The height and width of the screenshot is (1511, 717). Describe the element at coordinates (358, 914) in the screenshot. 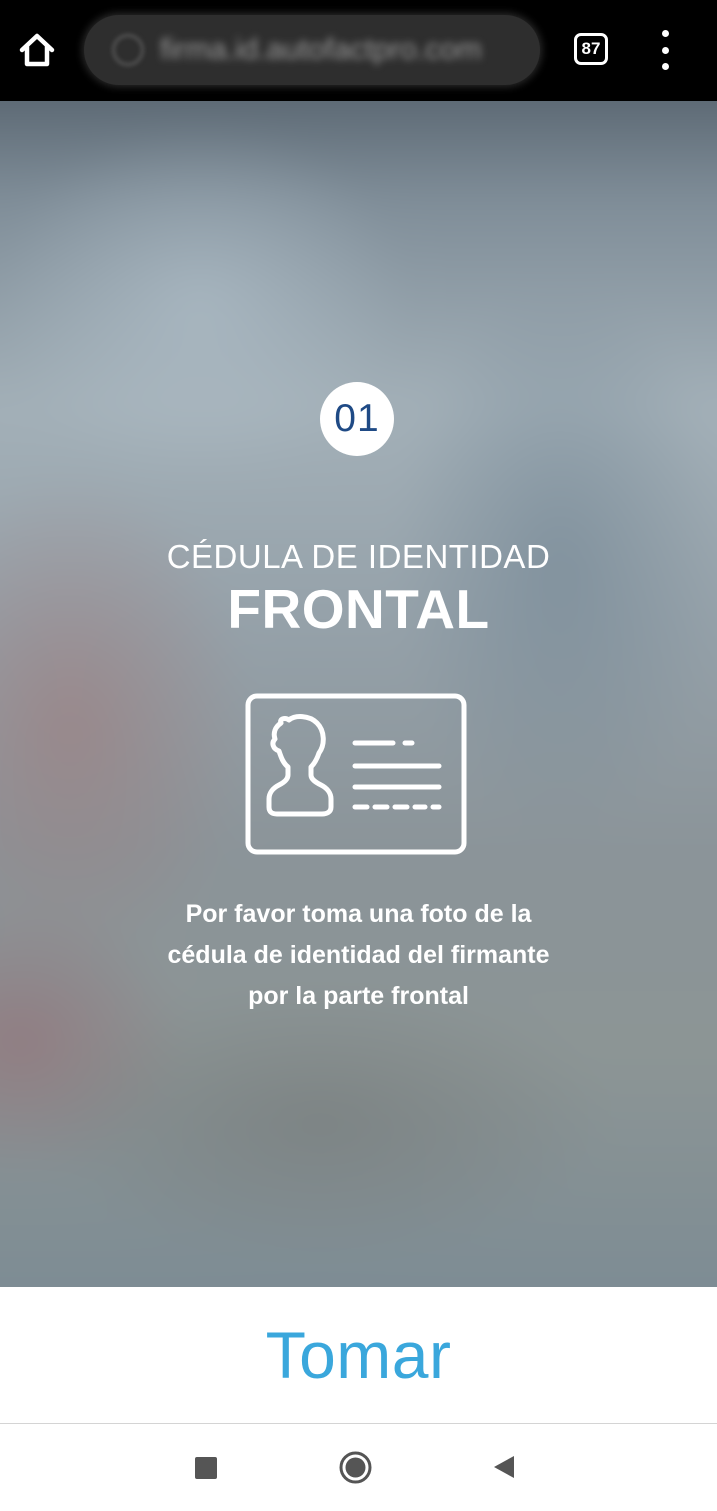

I see `instructions-line: Por favor toma una foto de la` at that location.